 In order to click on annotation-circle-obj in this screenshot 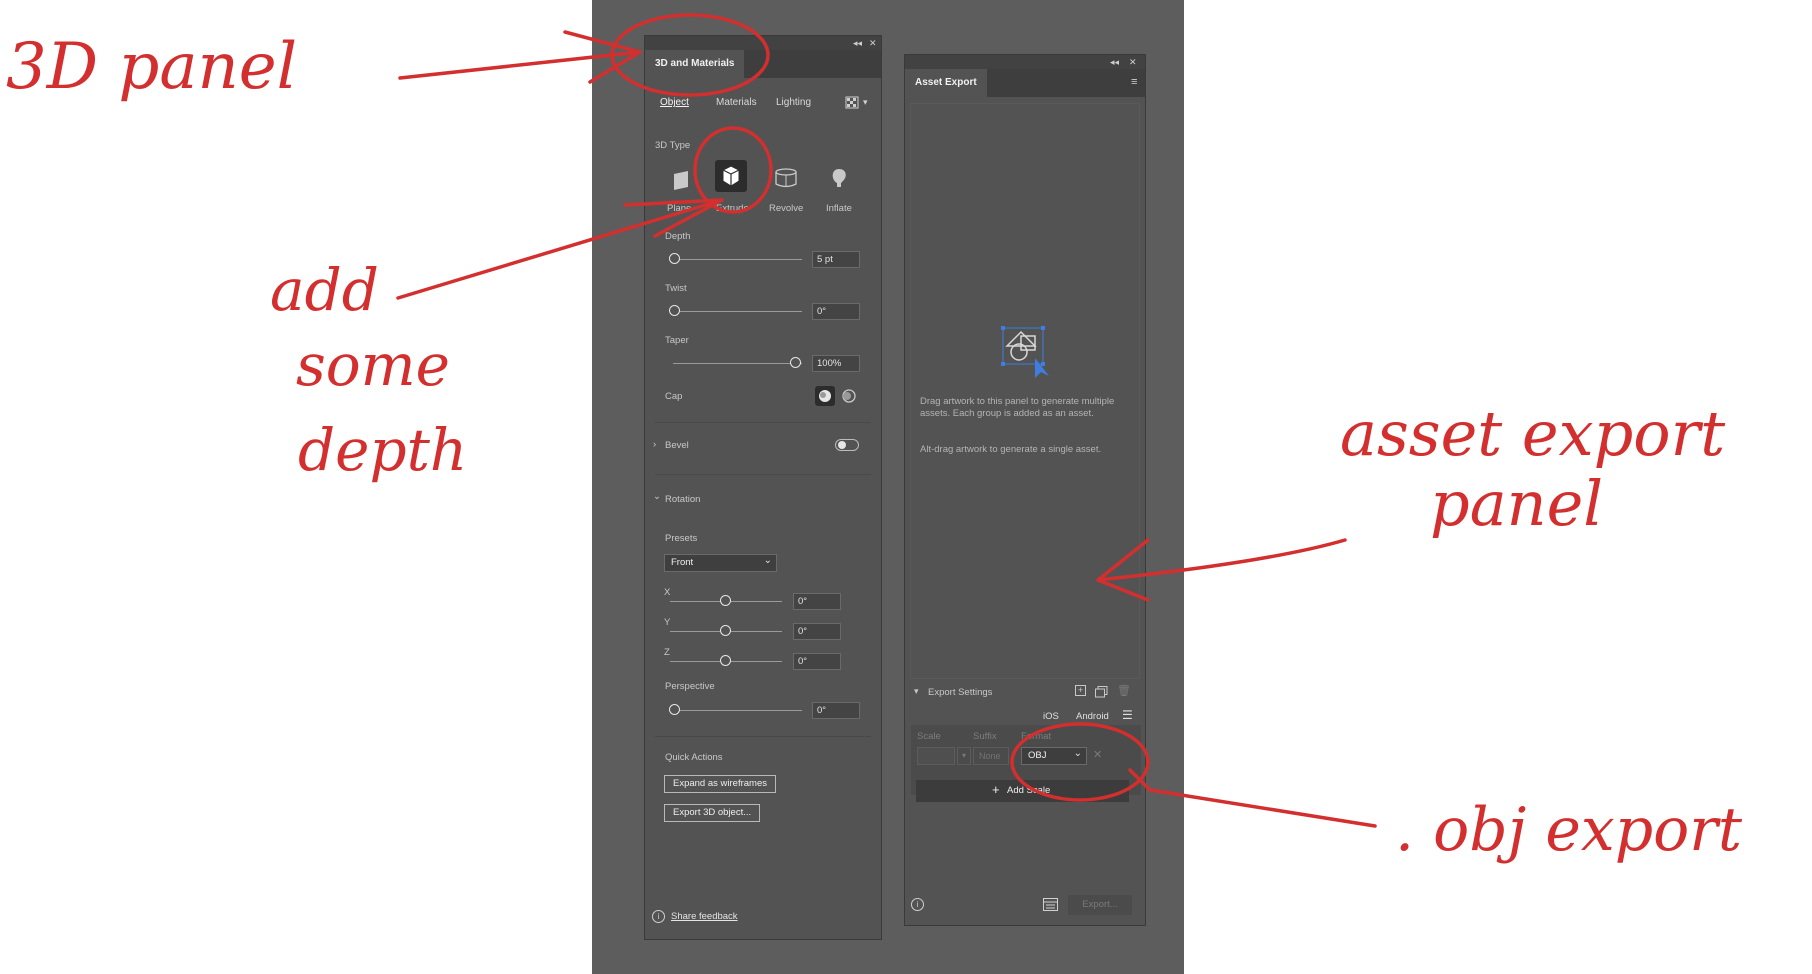, I will do `click(1080, 762)`.